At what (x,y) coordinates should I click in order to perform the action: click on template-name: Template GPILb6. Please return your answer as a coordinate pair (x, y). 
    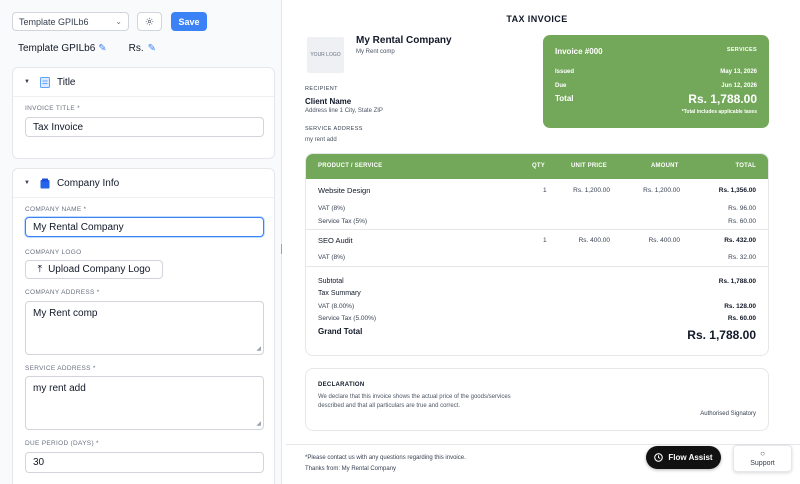
    Looking at the image, I should click on (57, 48).